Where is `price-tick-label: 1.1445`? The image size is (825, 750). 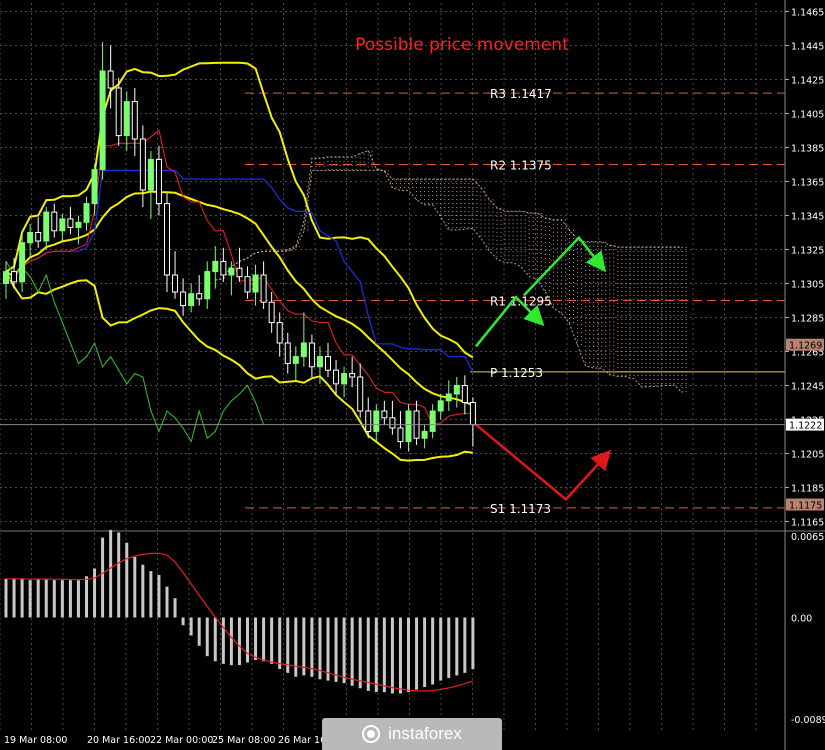
price-tick-label: 1.1445 is located at coordinates (807, 47).